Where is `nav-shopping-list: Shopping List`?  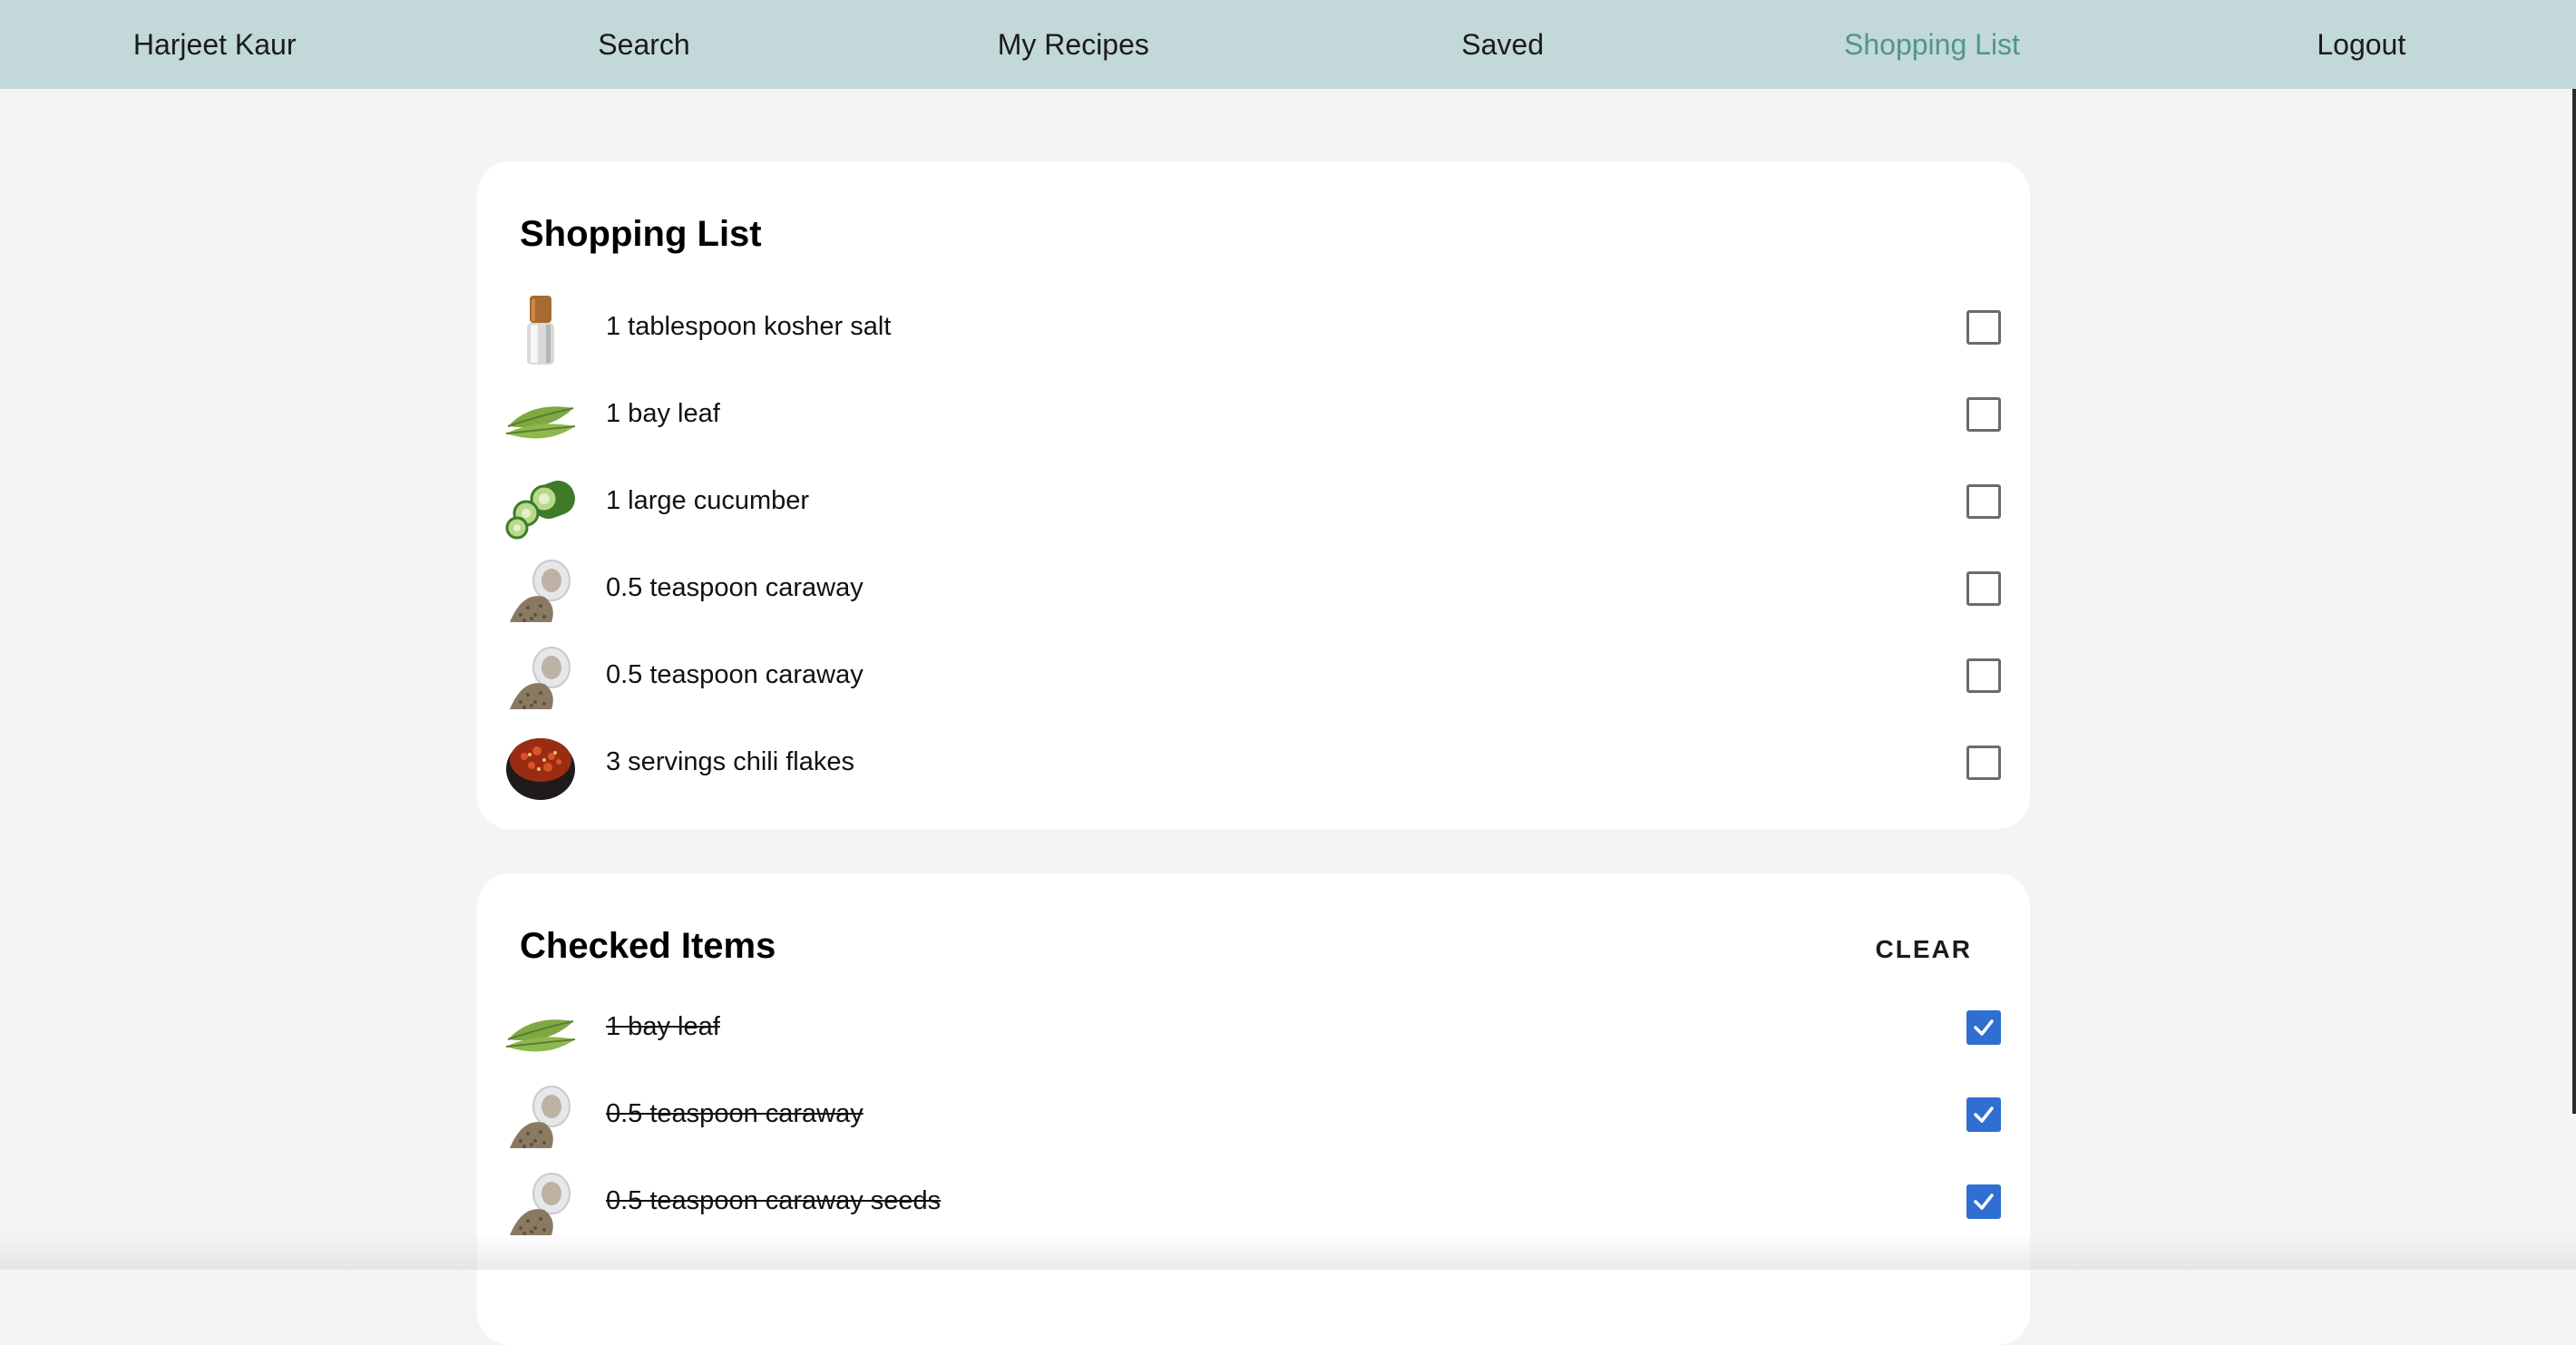
nav-shopping-list: Shopping List is located at coordinates (1931, 45).